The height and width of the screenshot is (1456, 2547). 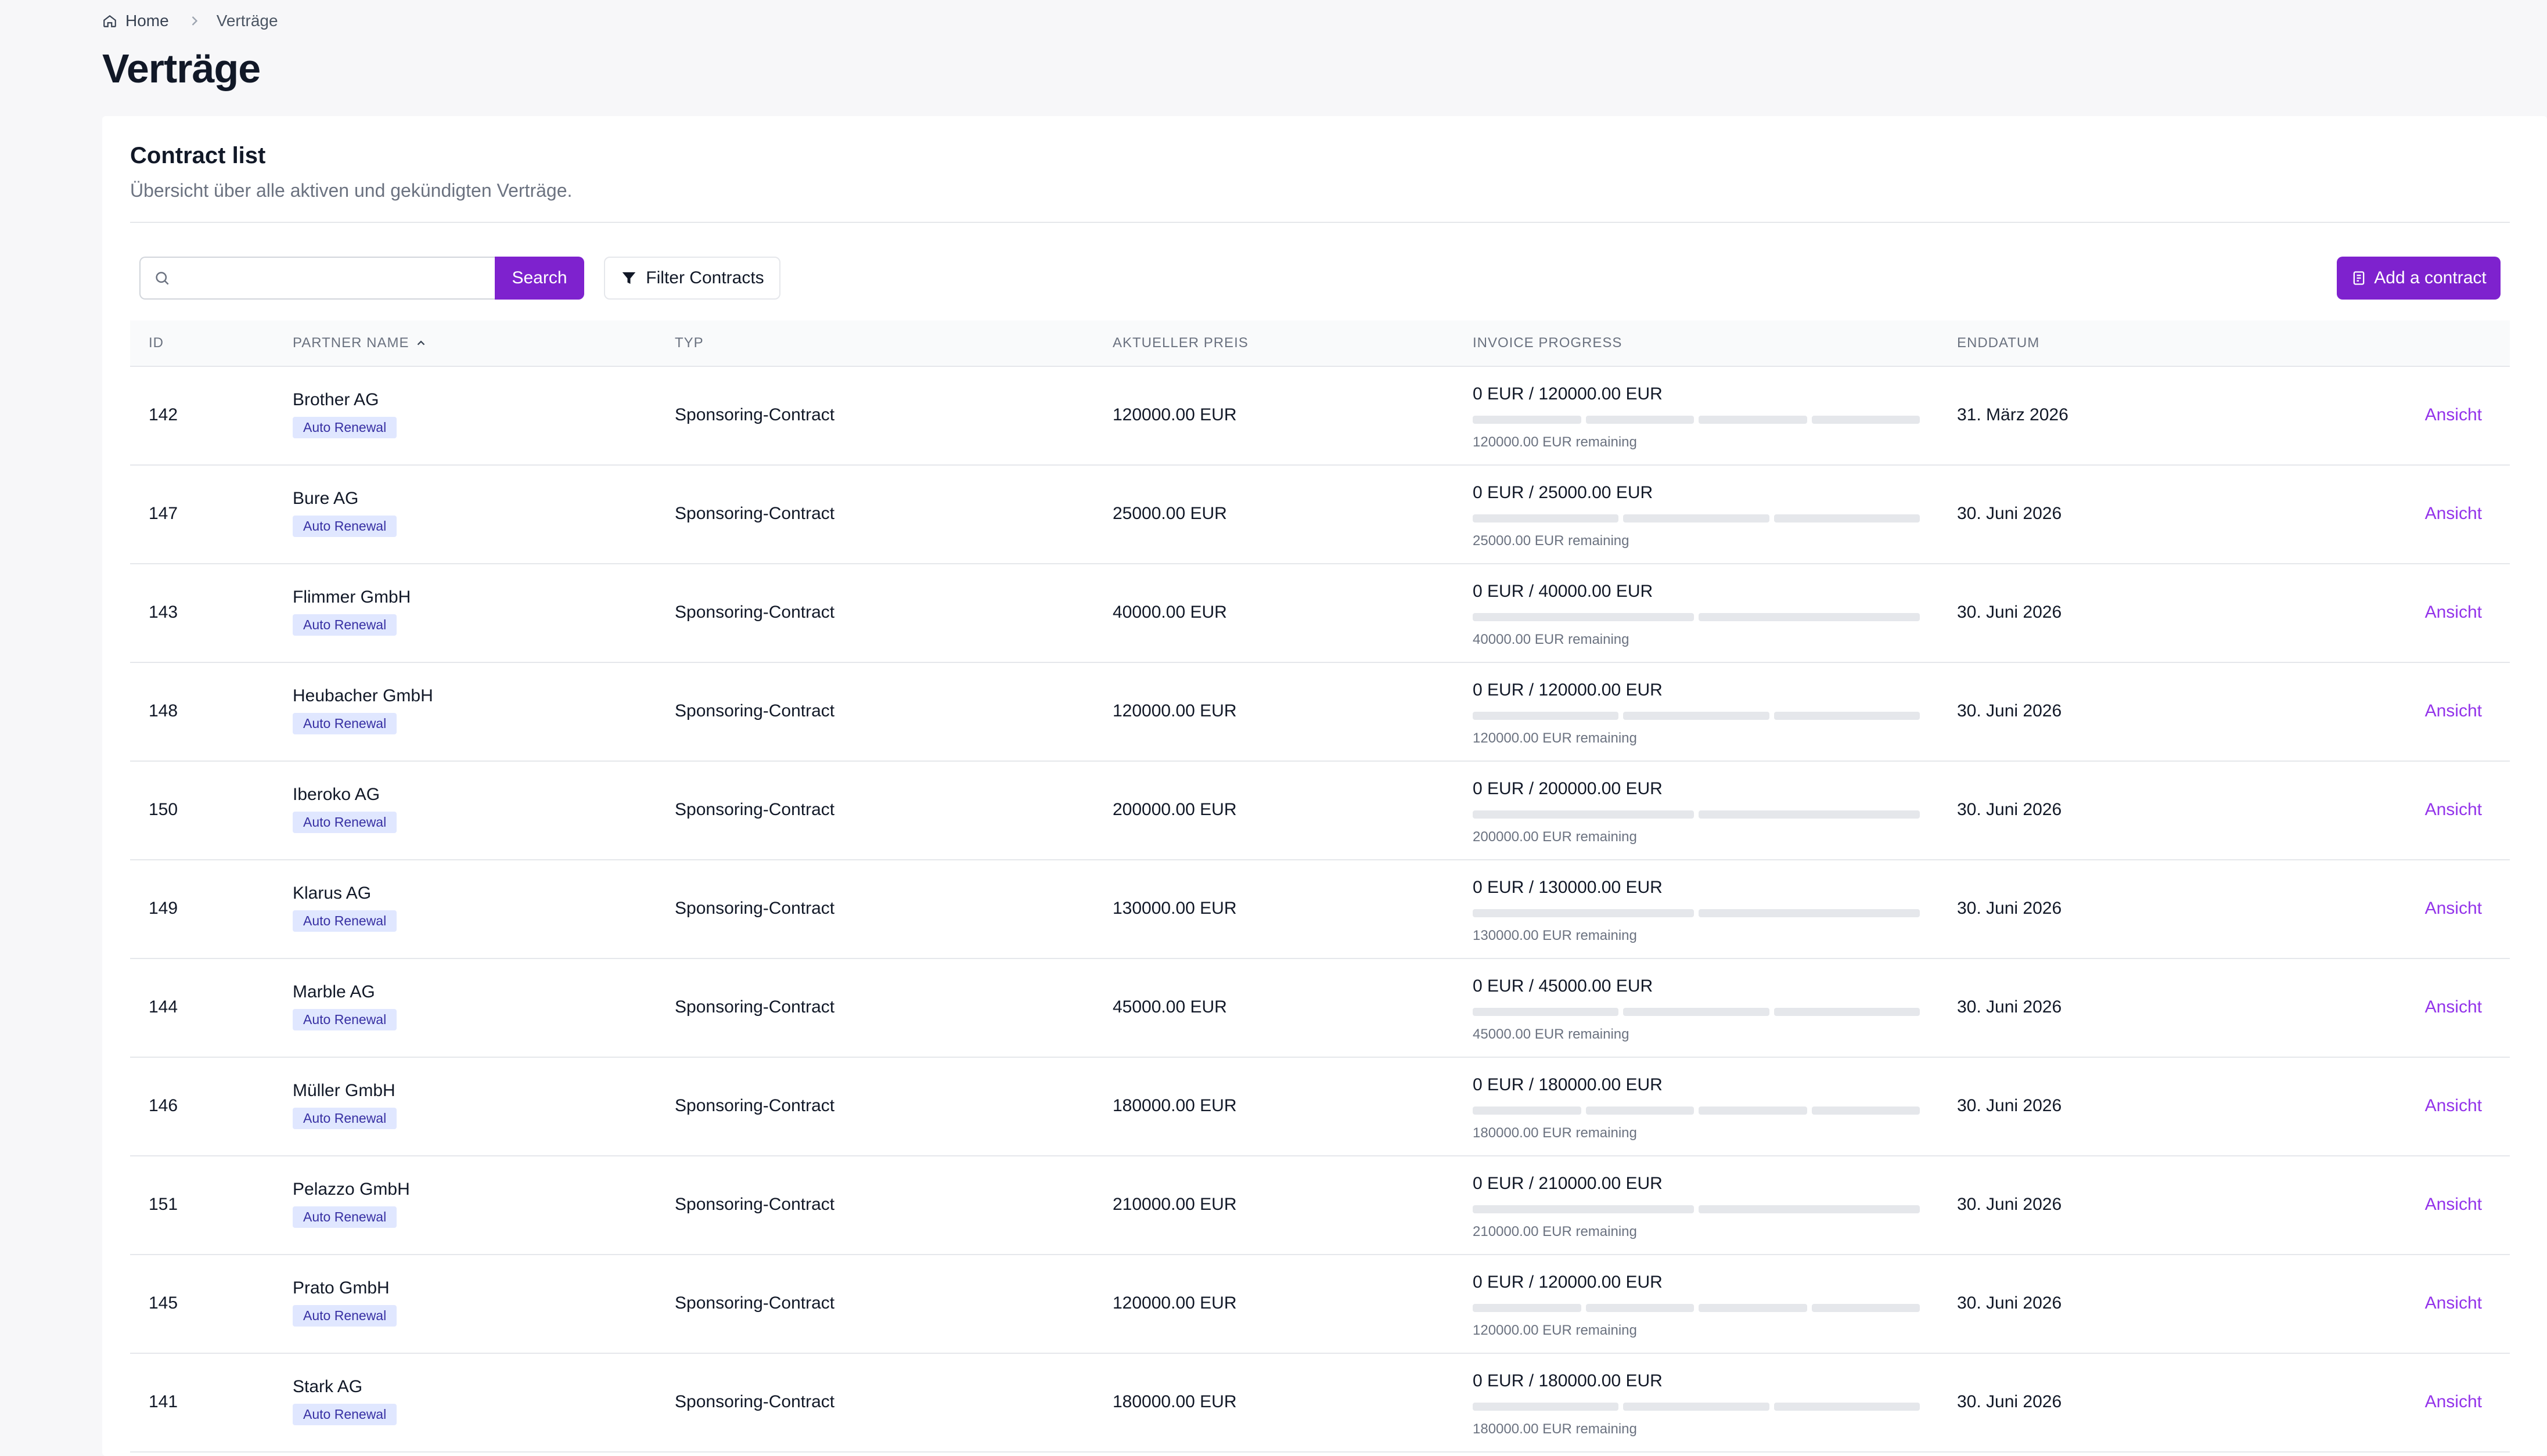 I want to click on column-header-end-date: ENDDATUM, so click(x=1998, y=343).